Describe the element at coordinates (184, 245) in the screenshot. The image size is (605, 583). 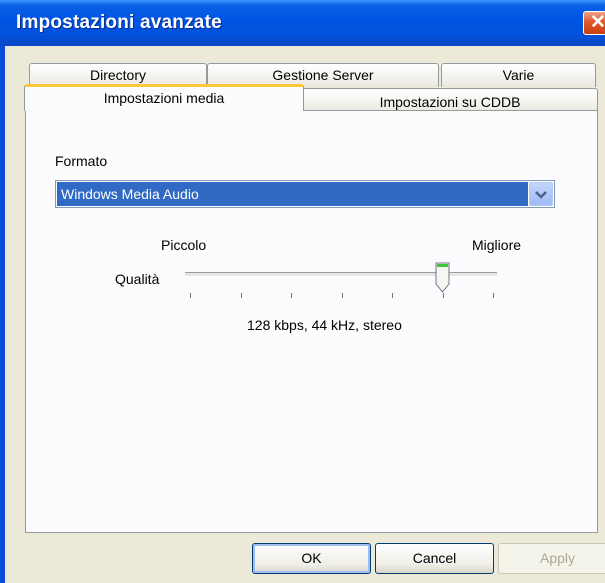
I see `quality-min-label: Piccolo` at that location.